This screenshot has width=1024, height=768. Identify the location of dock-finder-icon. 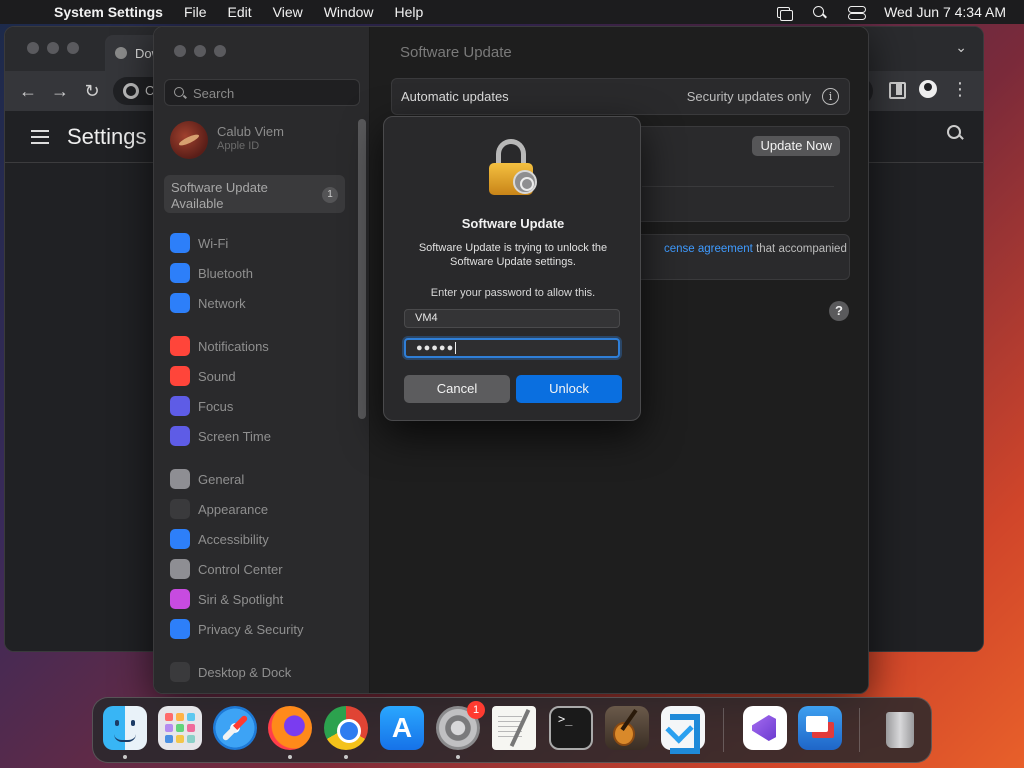
(125, 728).